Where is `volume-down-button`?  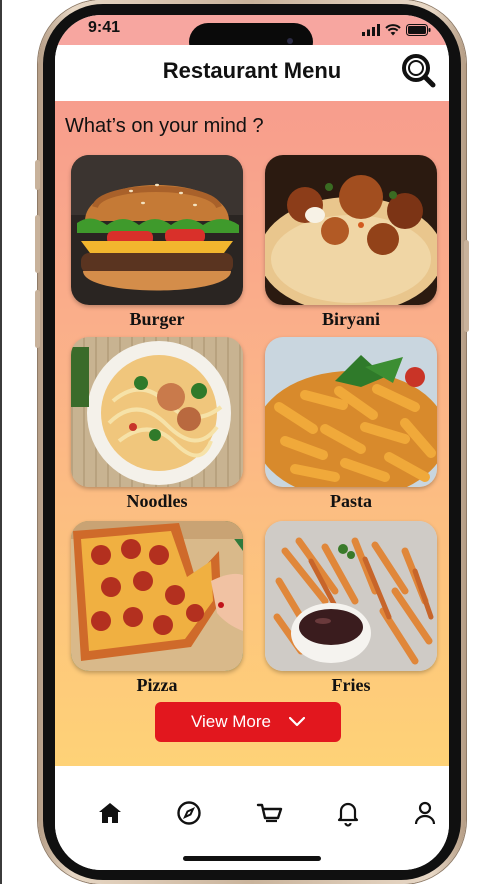 volume-down-button is located at coordinates (37, 319).